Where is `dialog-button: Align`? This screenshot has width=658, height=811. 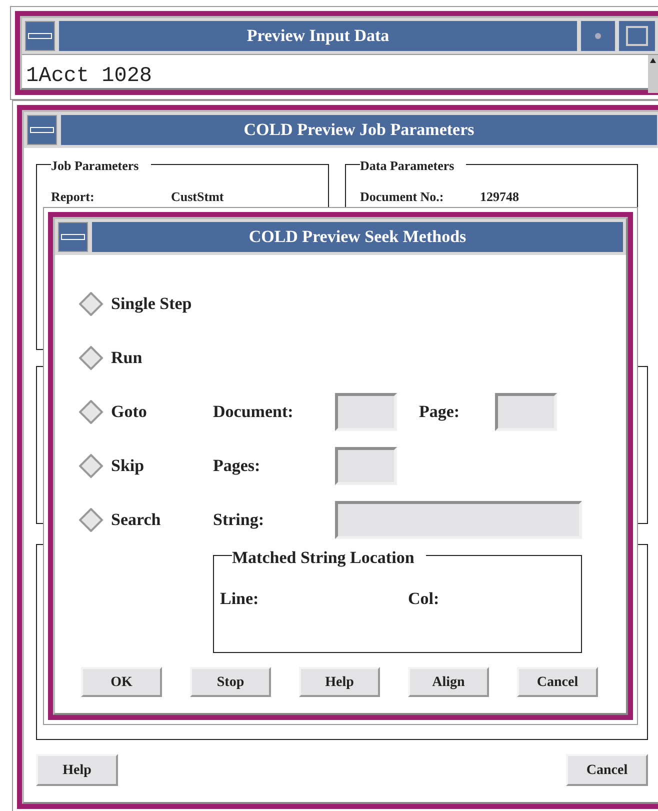 dialog-button: Align is located at coordinates (448, 682).